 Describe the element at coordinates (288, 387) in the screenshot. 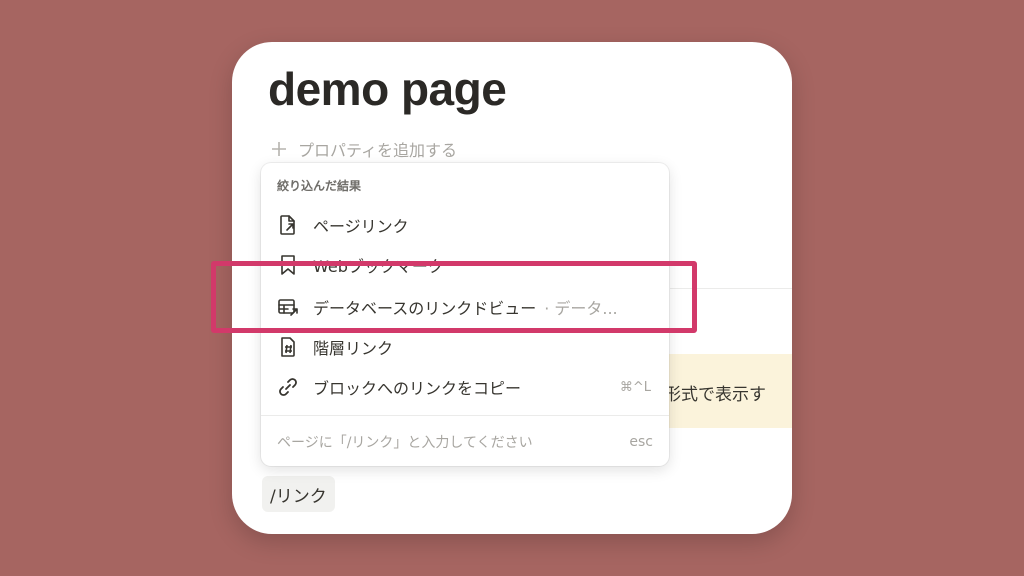

I see `link-icon` at that location.